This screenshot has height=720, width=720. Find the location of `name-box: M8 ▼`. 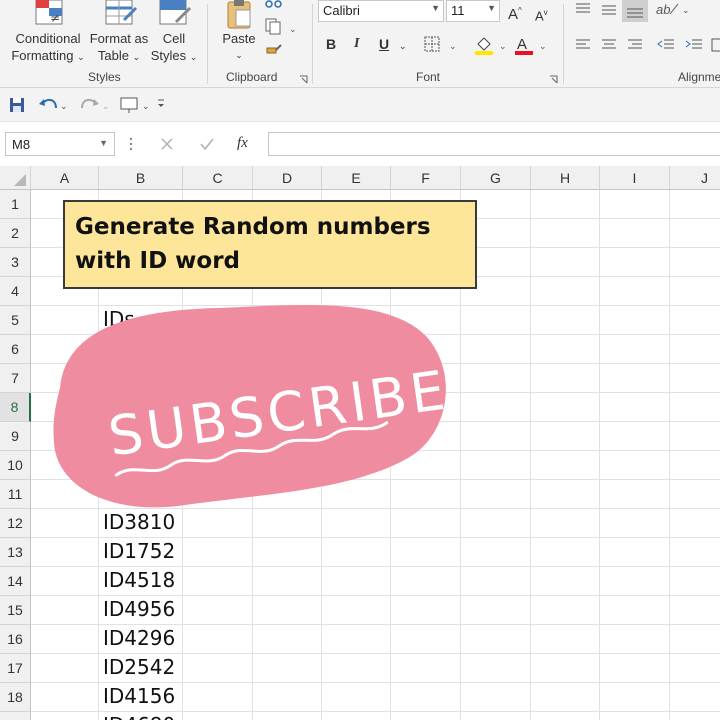

name-box: M8 ▼ is located at coordinates (60, 144).